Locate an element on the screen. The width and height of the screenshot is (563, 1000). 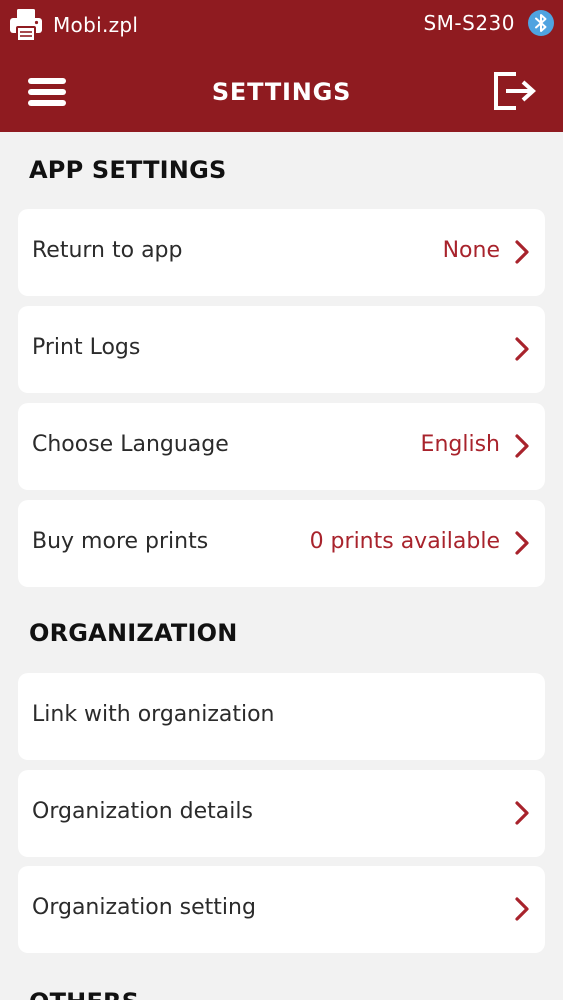
row-value: English is located at coordinates (460, 444).